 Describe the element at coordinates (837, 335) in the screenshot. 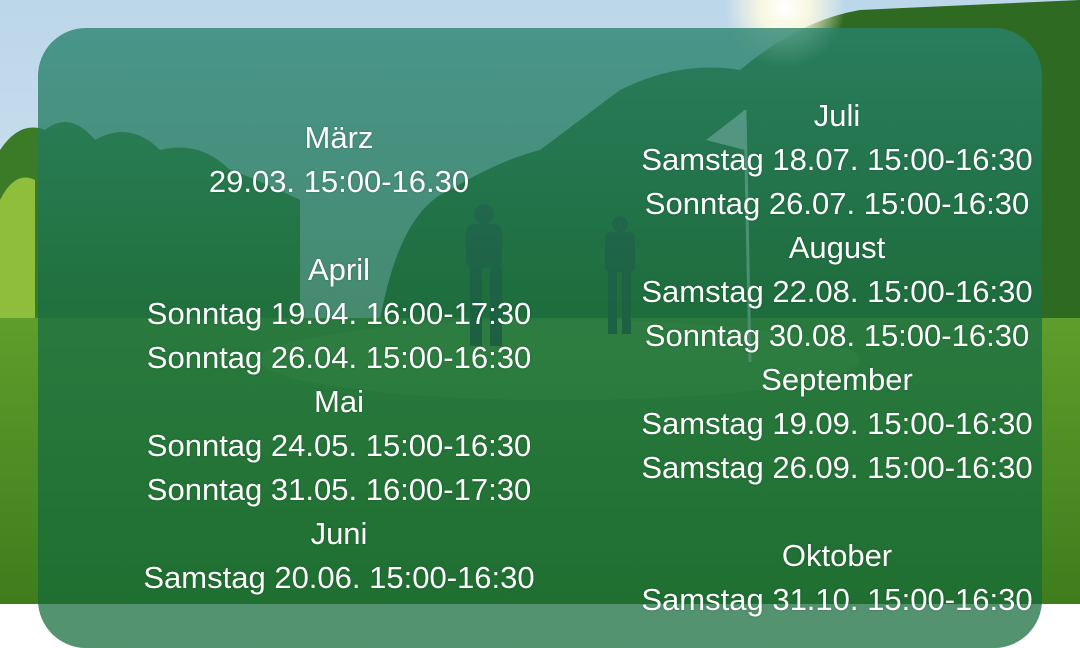

I see `date-entry: Sonntag 30.08. 15:00-16:30` at that location.